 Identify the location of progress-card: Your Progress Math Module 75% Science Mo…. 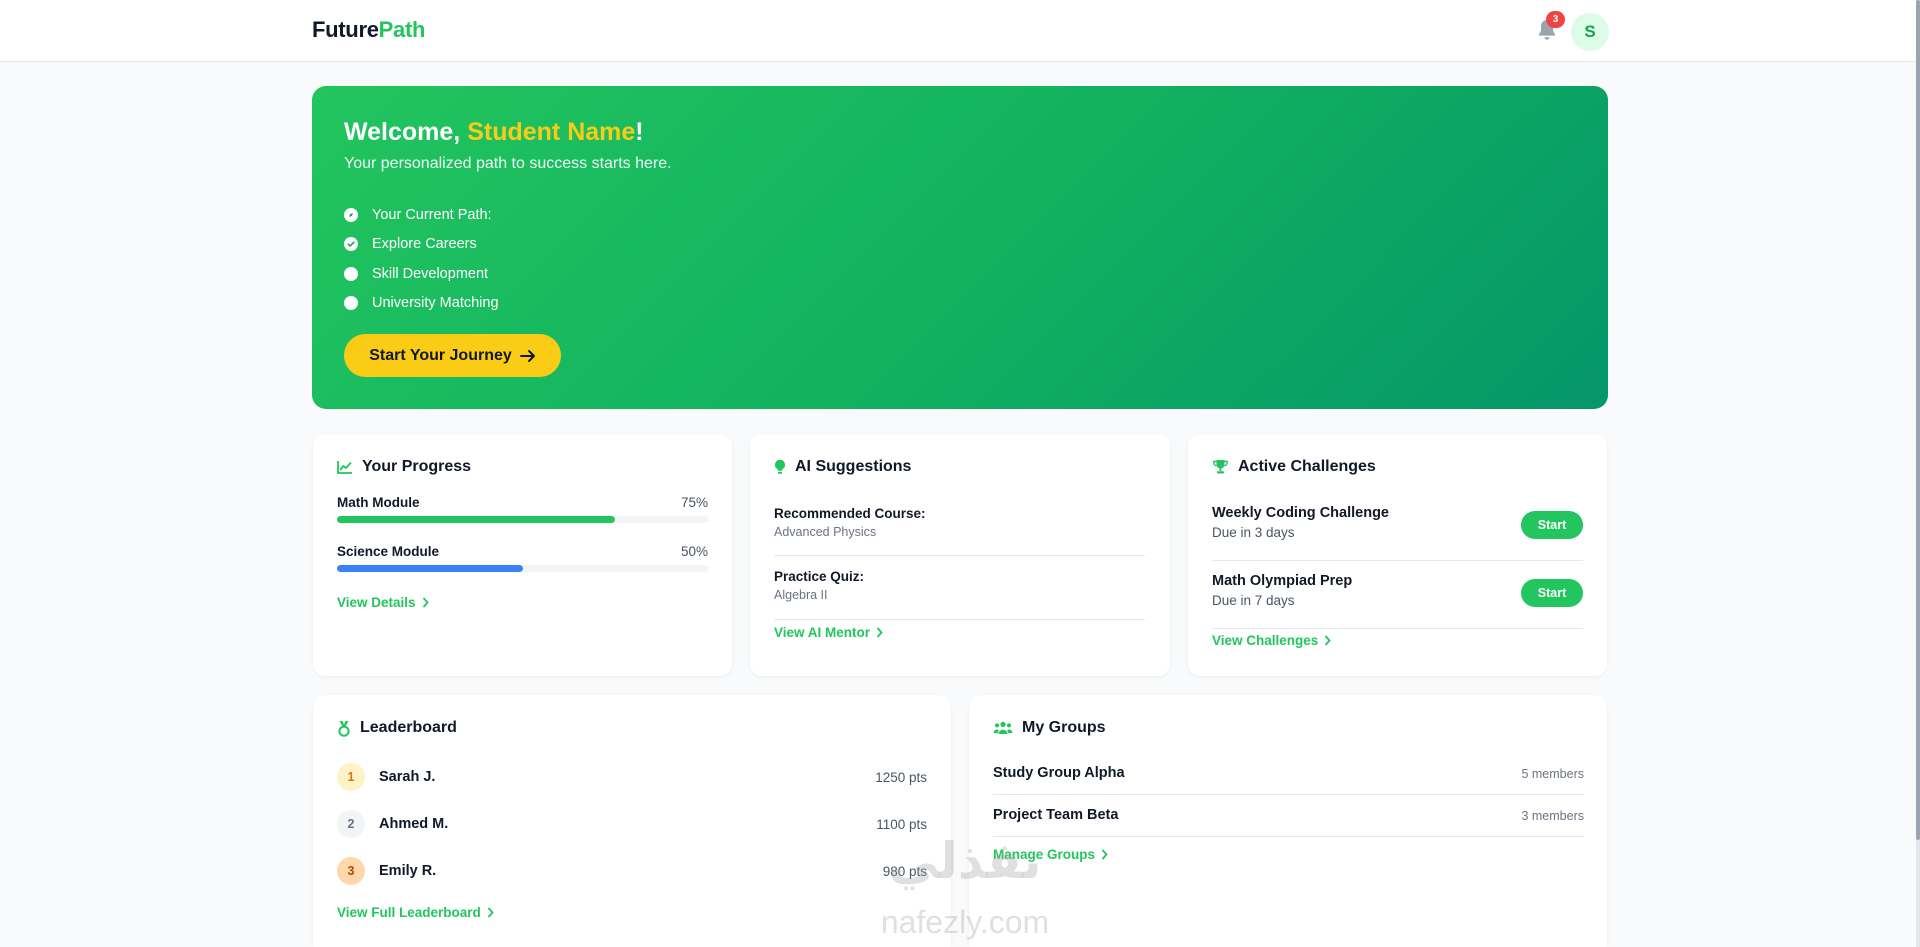
(522, 555).